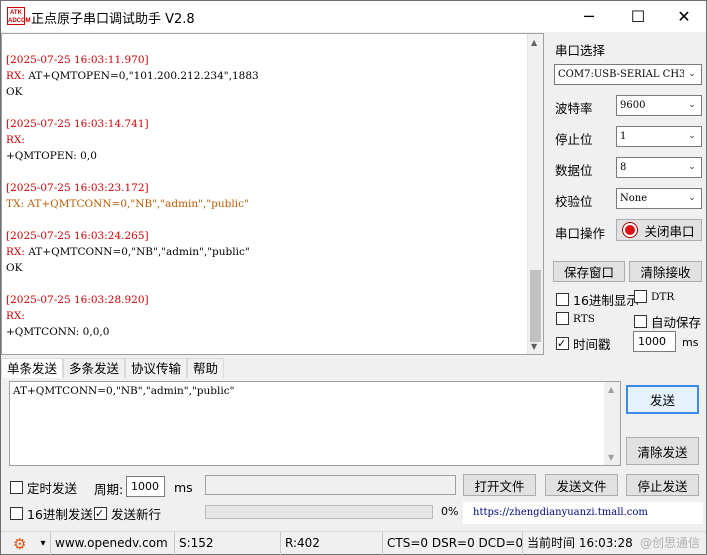 The width and height of the screenshot is (707, 555). What do you see at coordinates (60, 514) in the screenshot?
I see `hex-send-label: 16进制发送` at bounding box center [60, 514].